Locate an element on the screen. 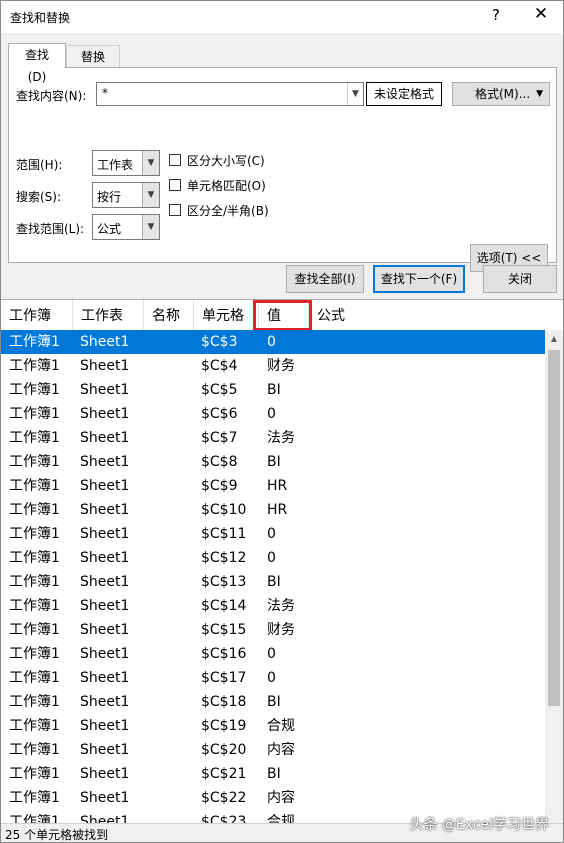 The width and height of the screenshot is (564, 843). find-what-label: 查找内容(N): is located at coordinates (51, 96).